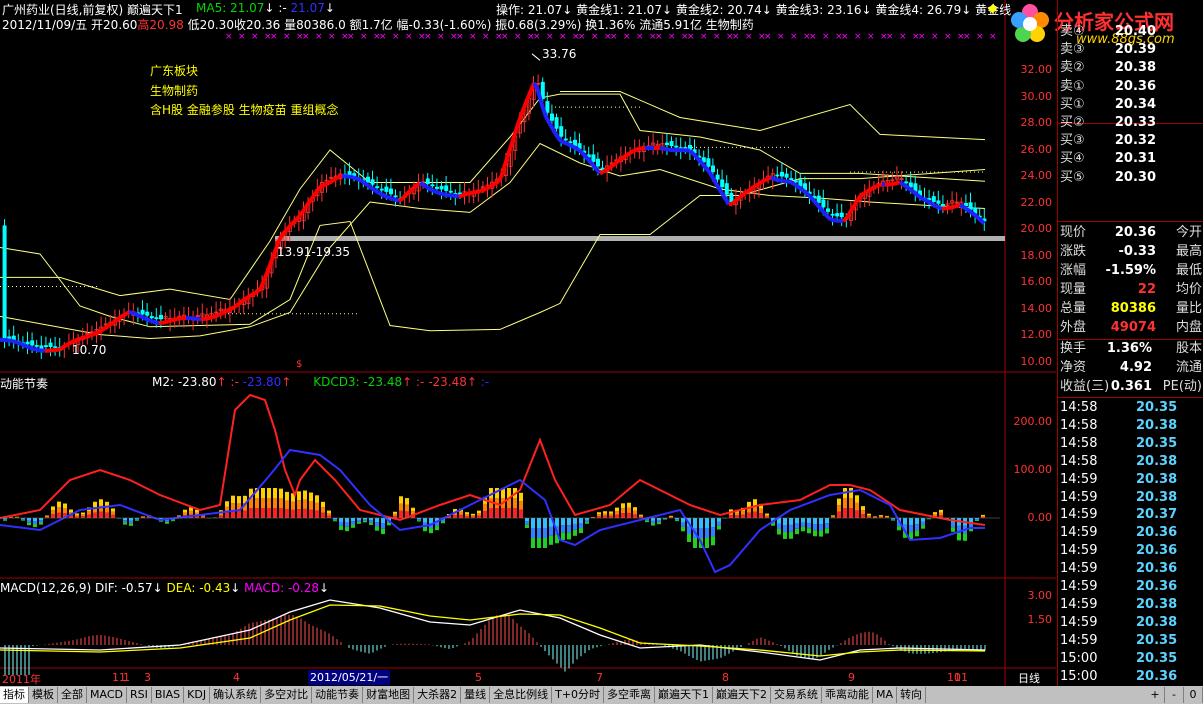  Describe the element at coordinates (438, 695) in the screenshot. I see `tab-11: 大杀器2` at that location.